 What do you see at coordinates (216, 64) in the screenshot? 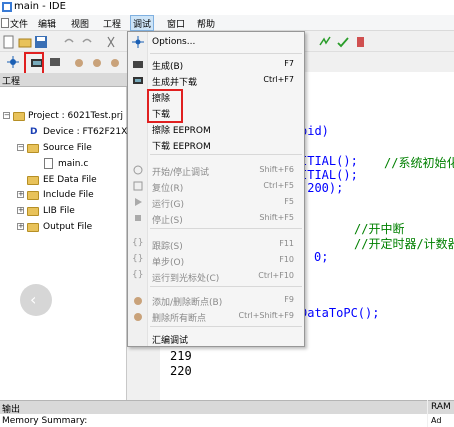
I see `menu-item-build: 生成(B) F7` at bounding box center [216, 64].